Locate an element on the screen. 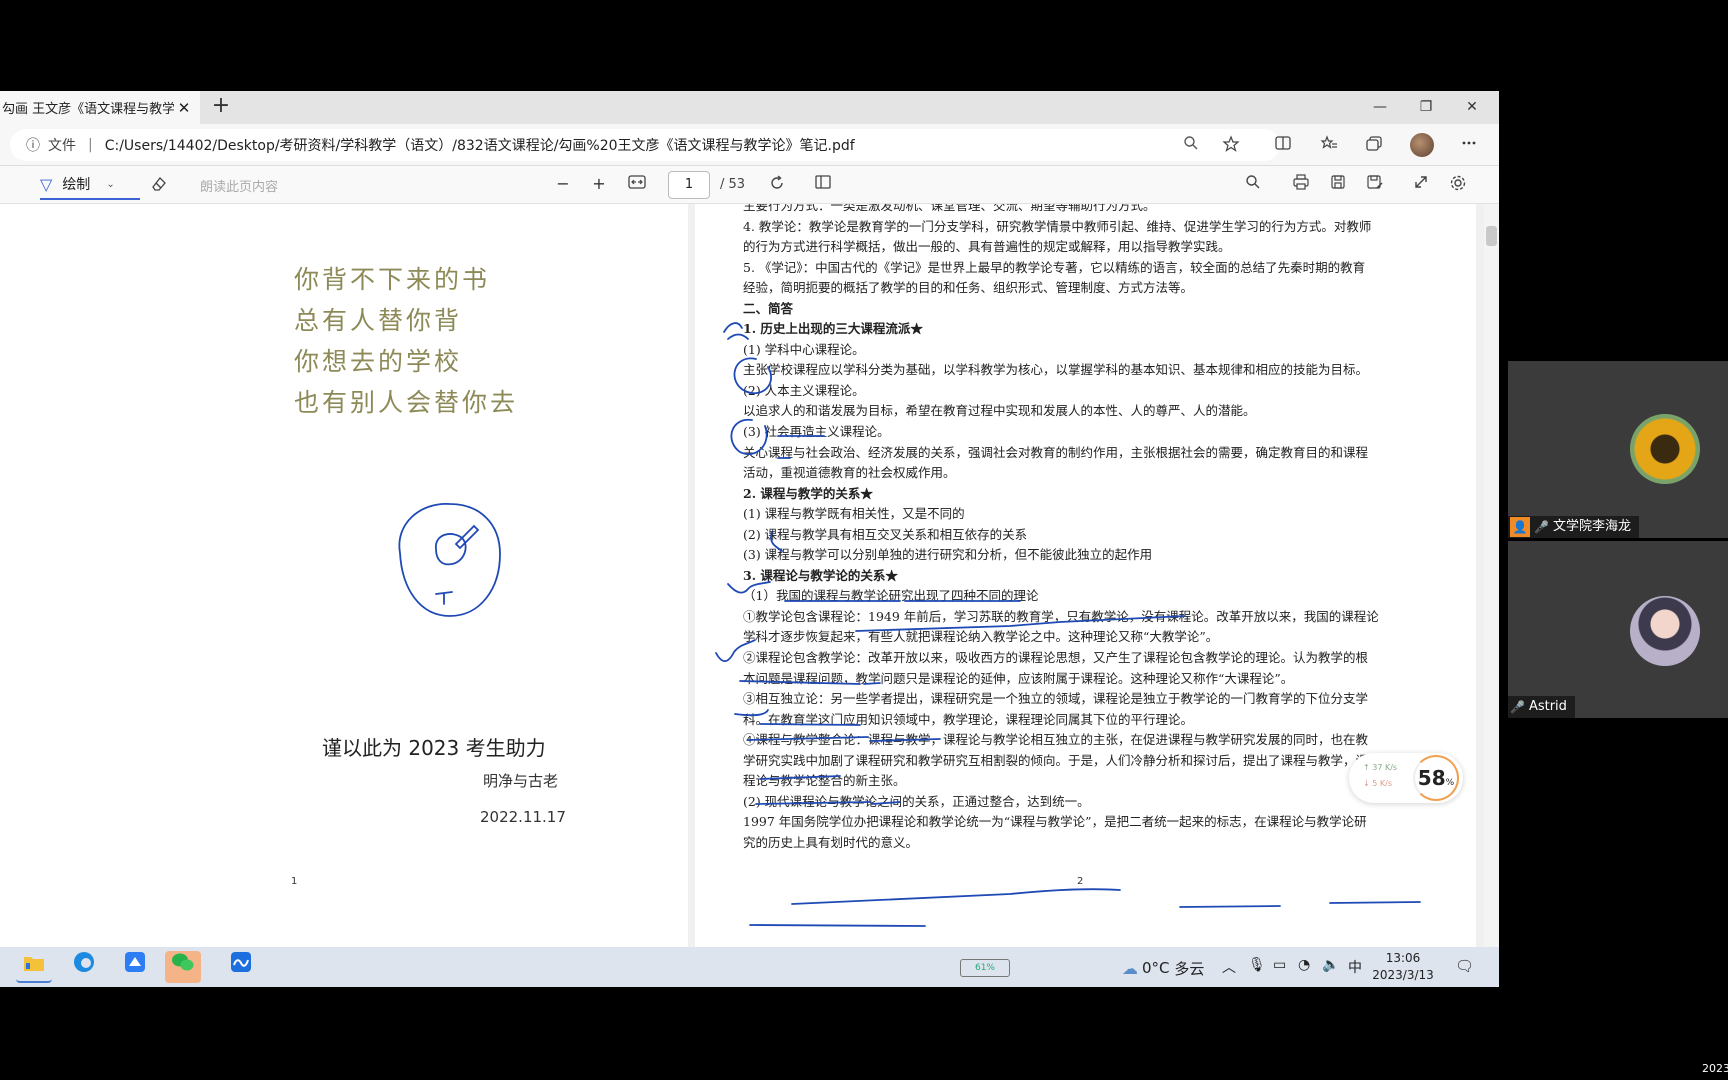 The height and width of the screenshot is (1080, 1728). cover-author: 明净与古老 is located at coordinates (521, 781).